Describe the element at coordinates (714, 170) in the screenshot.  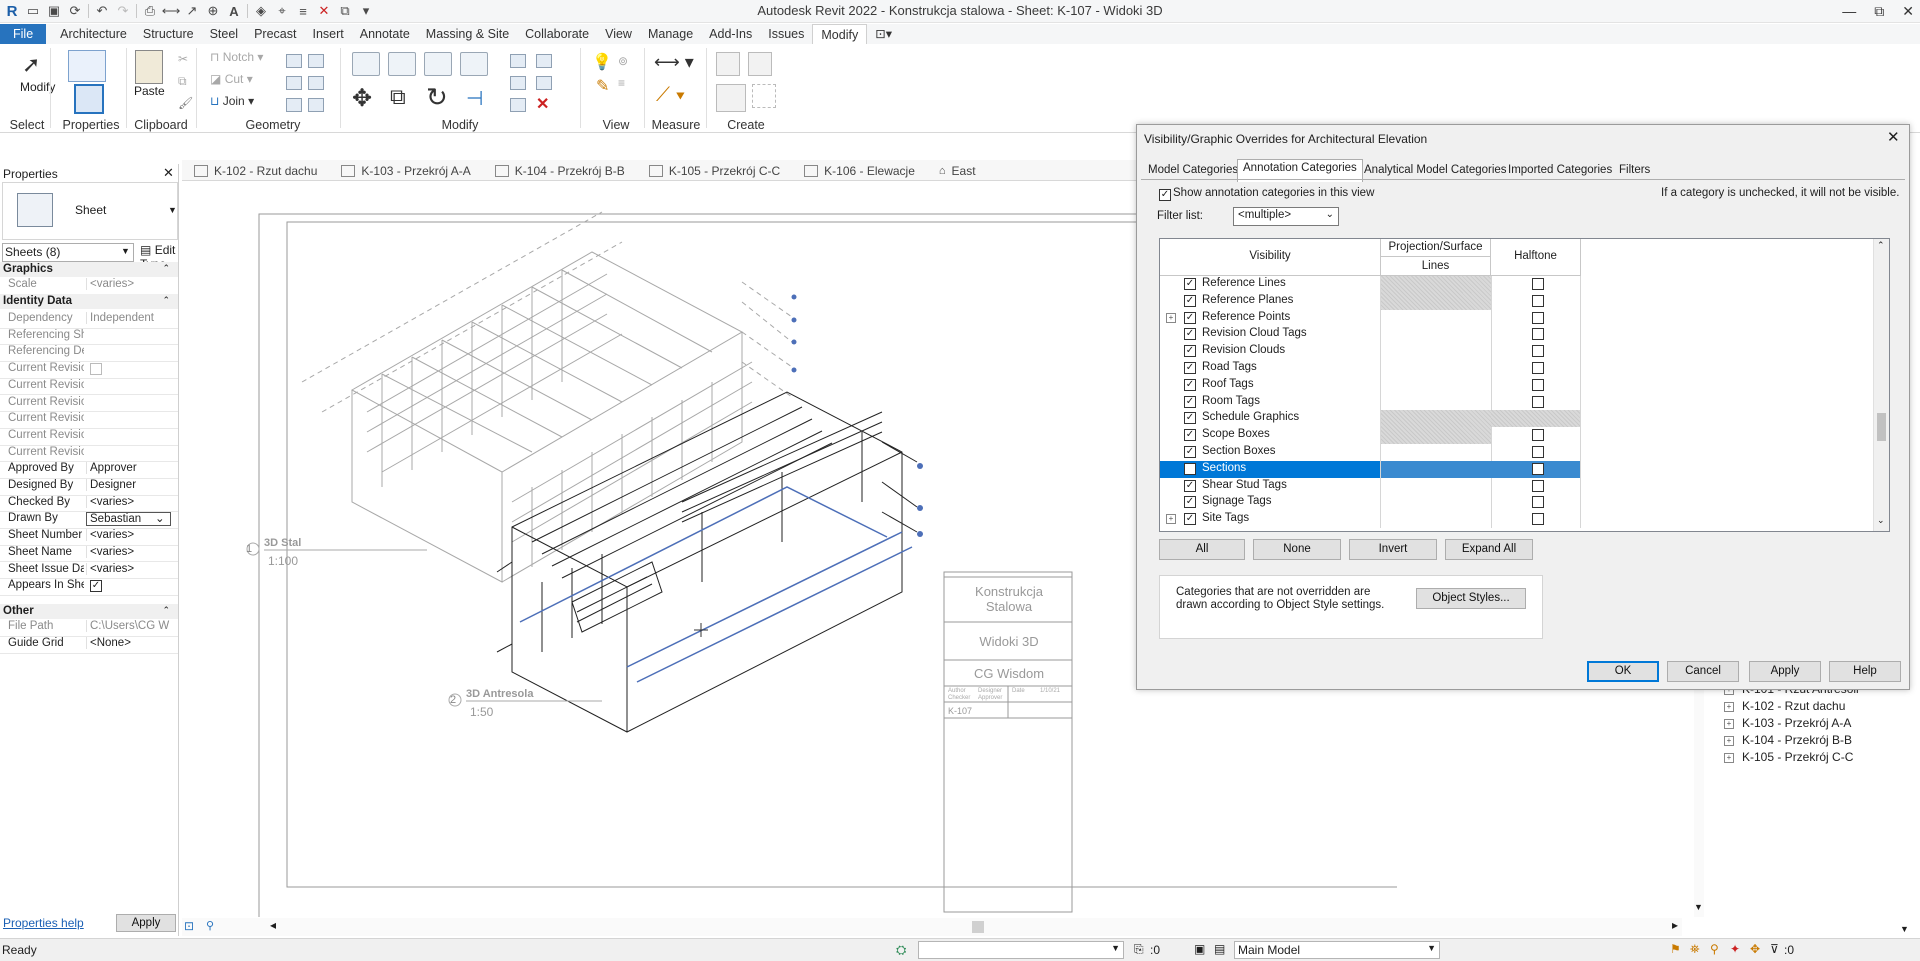
I see `tab-k-105: K-105 - Przekrój C-C` at that location.